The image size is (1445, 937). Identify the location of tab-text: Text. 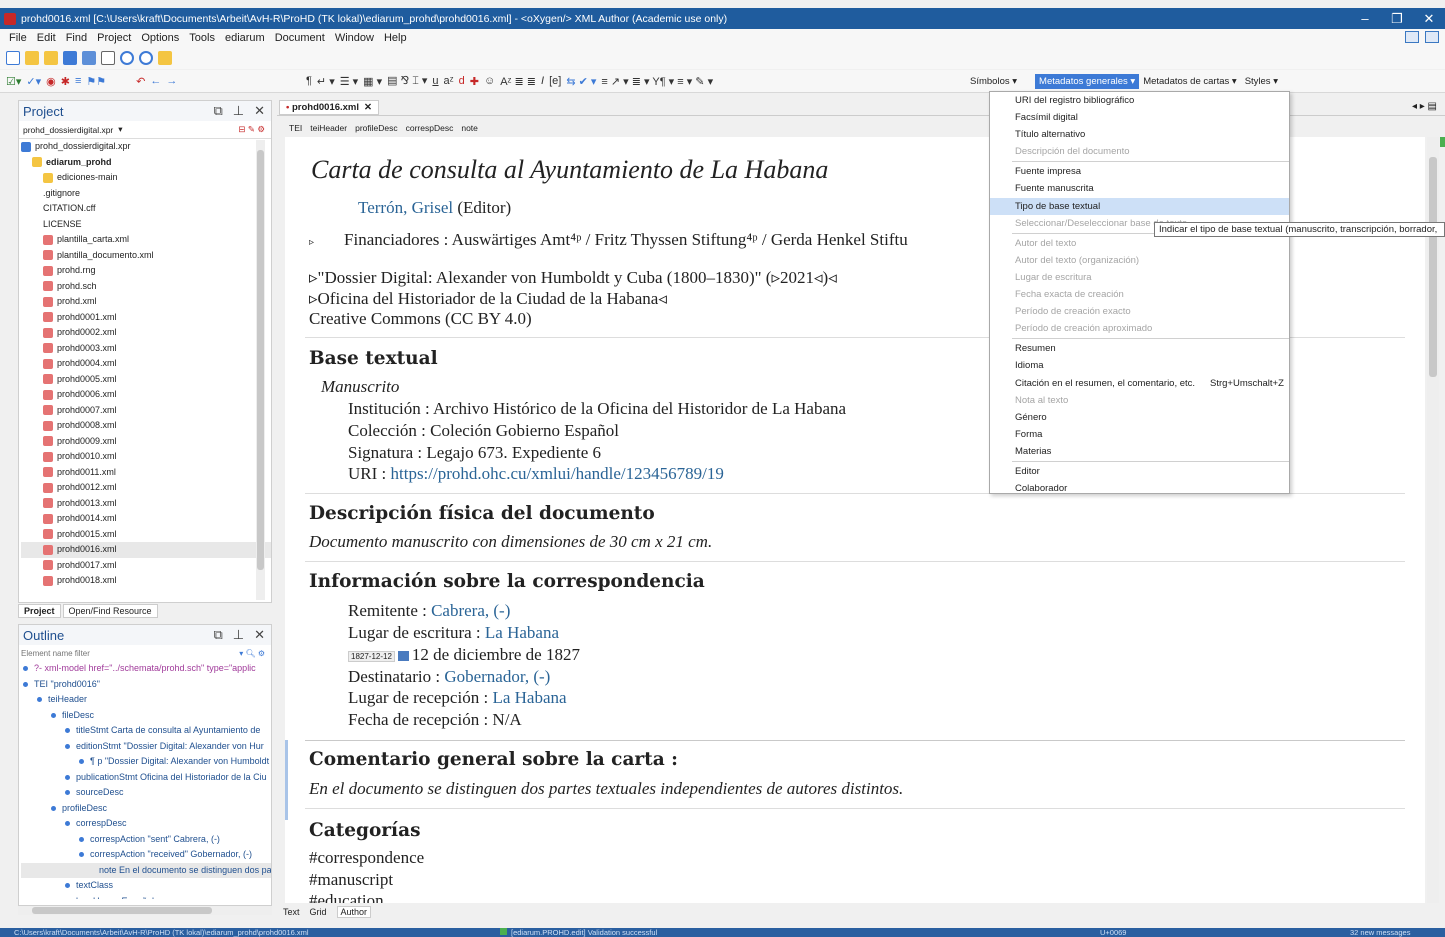
(291, 912).